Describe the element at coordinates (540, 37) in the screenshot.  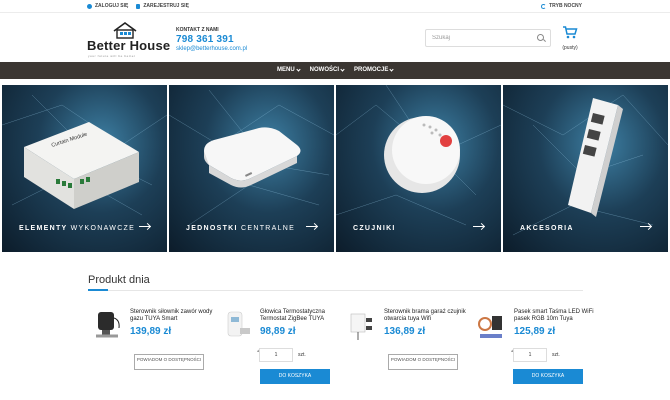
I see `search-icon` at that location.